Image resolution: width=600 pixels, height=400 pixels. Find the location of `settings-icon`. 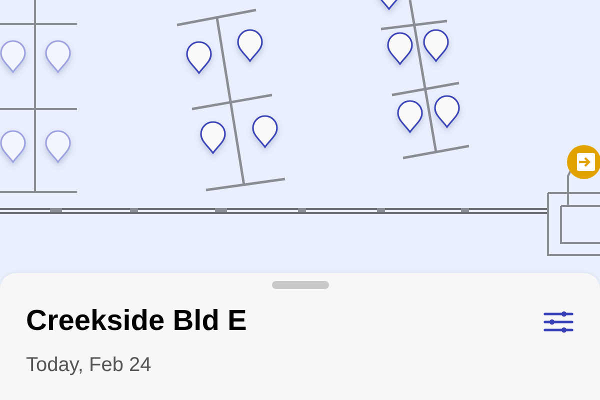

settings-icon is located at coordinates (558, 322).